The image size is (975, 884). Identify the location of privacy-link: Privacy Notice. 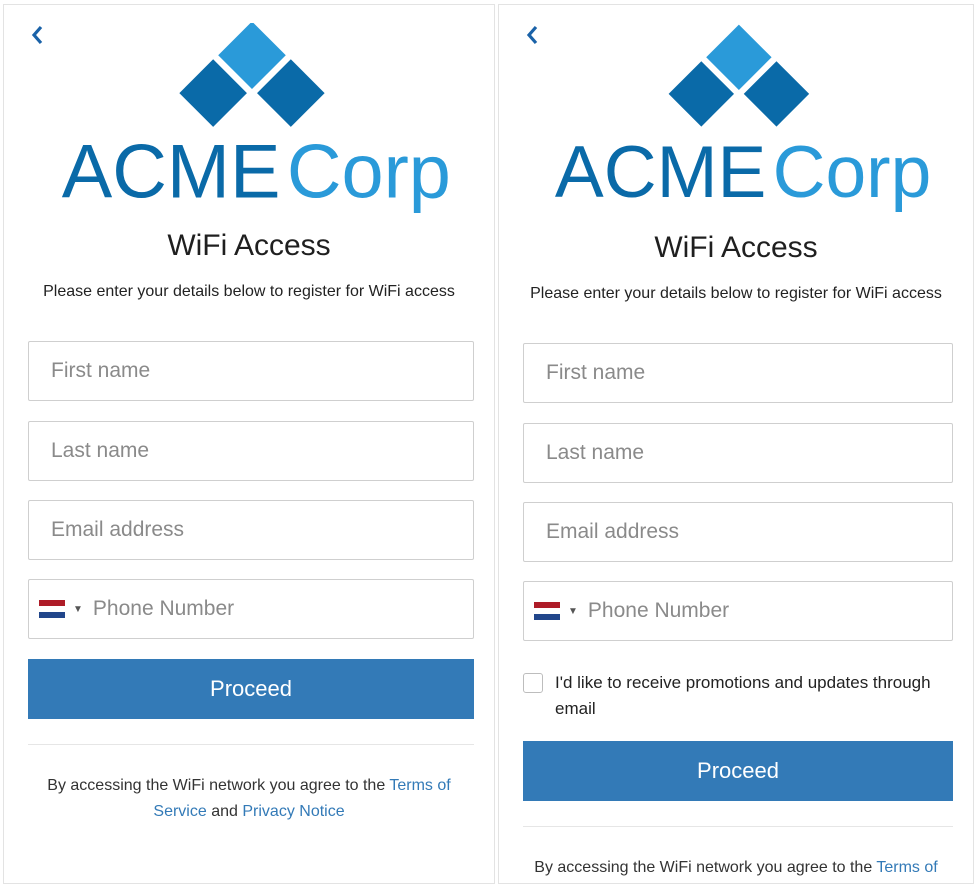
(293, 811).